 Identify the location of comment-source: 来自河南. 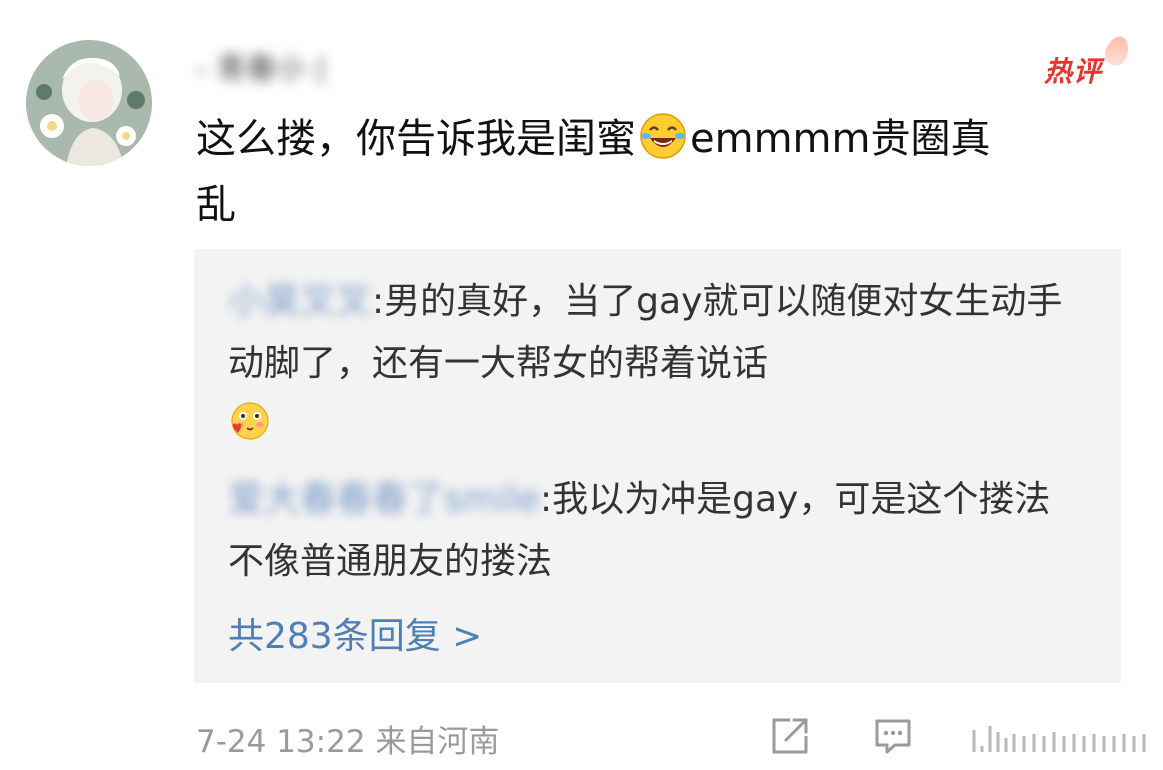
(437, 742).